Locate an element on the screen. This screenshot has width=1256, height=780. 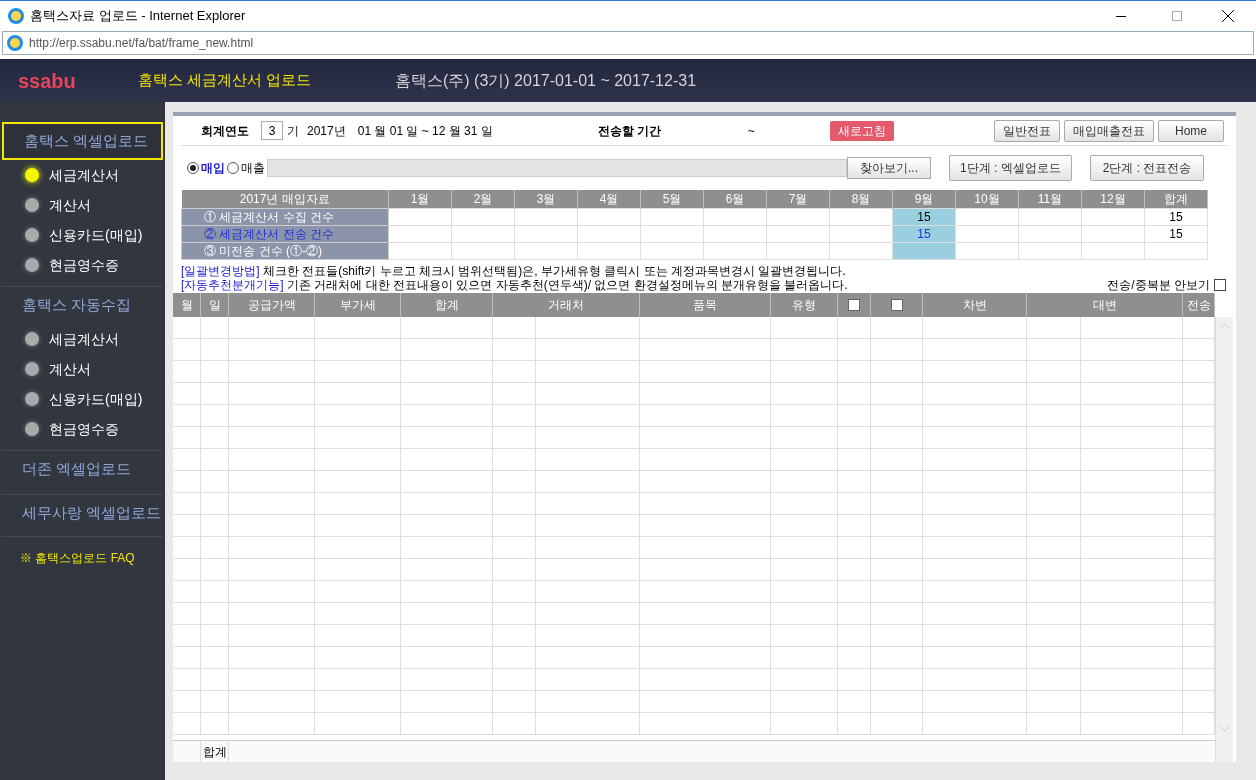
fiscal-year: 2017년 is located at coordinates (326, 131).